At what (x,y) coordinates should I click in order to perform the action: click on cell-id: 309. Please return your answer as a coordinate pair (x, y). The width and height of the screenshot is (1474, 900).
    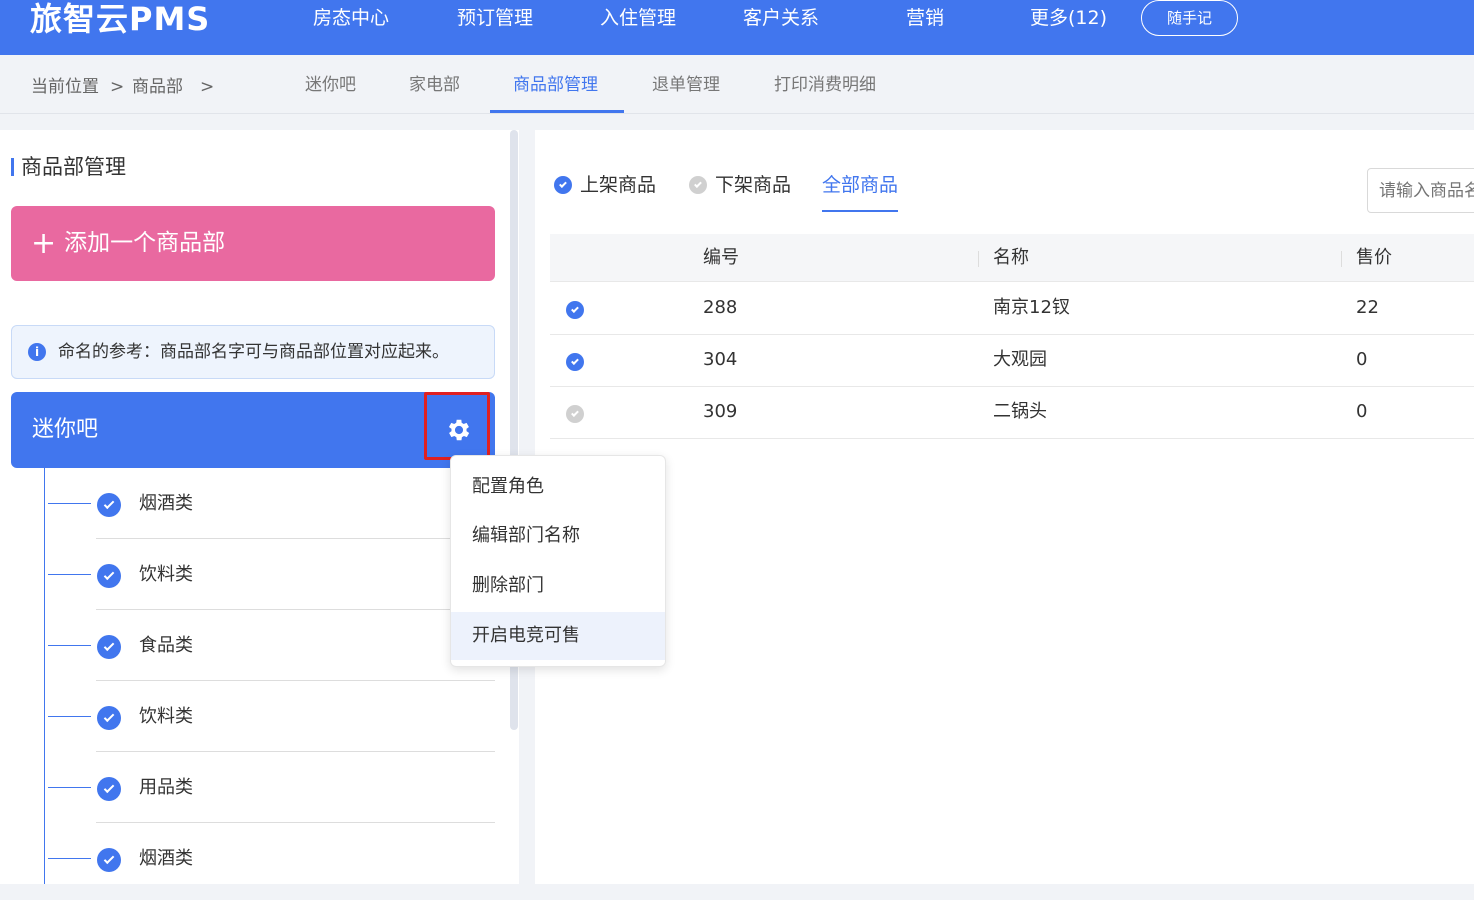
    Looking at the image, I should click on (720, 411).